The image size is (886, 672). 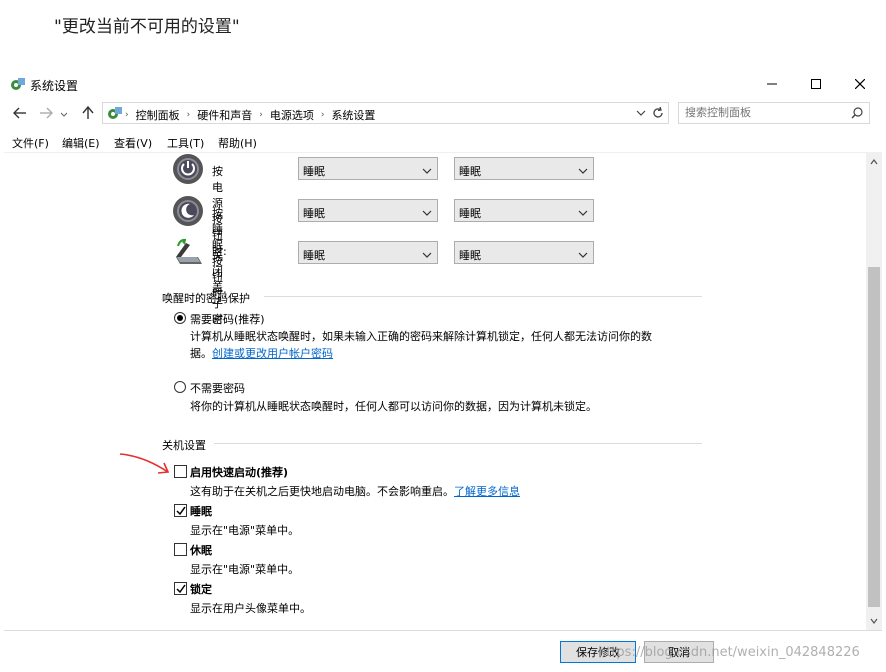 What do you see at coordinates (524, 210) in the screenshot?
I see `sleep-button-plugged-select: 睡眠` at bounding box center [524, 210].